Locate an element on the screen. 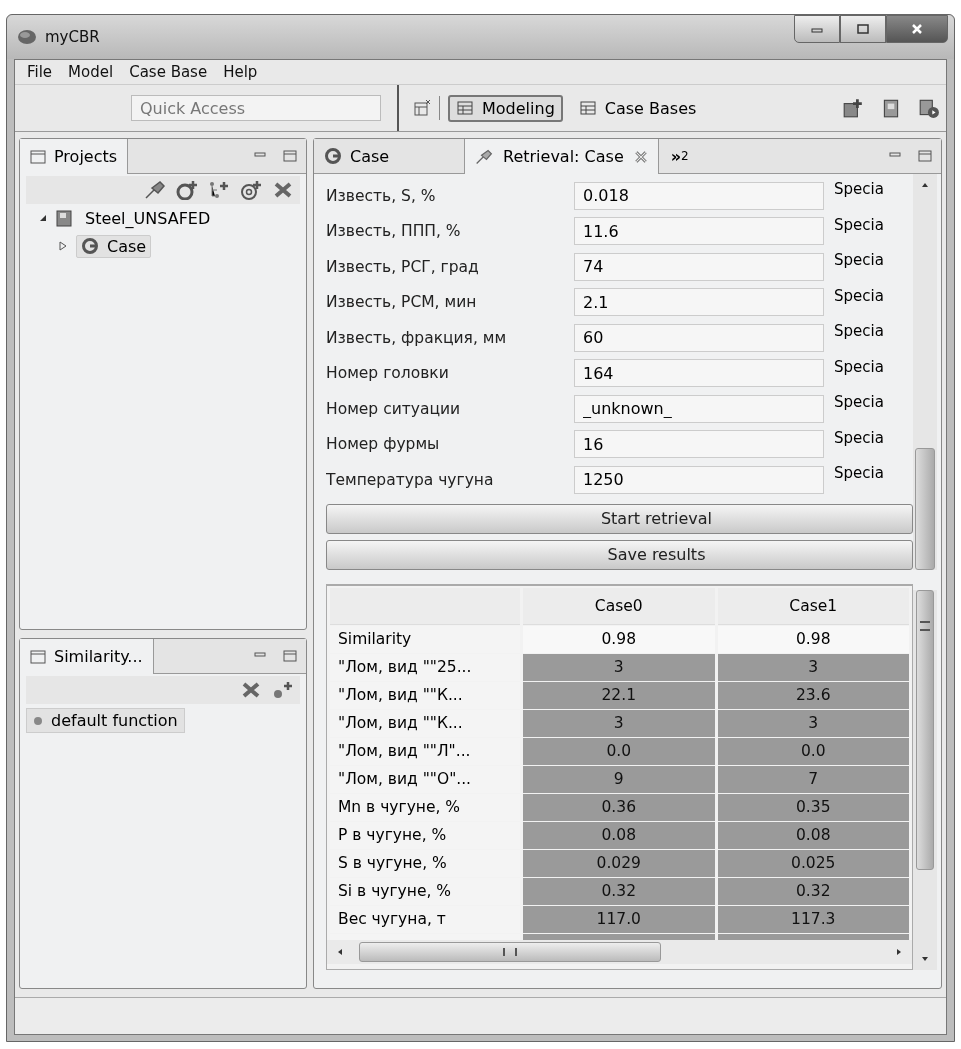 This screenshot has width=961, height=1049. quick-access-field: Quick Access is located at coordinates (256, 108).